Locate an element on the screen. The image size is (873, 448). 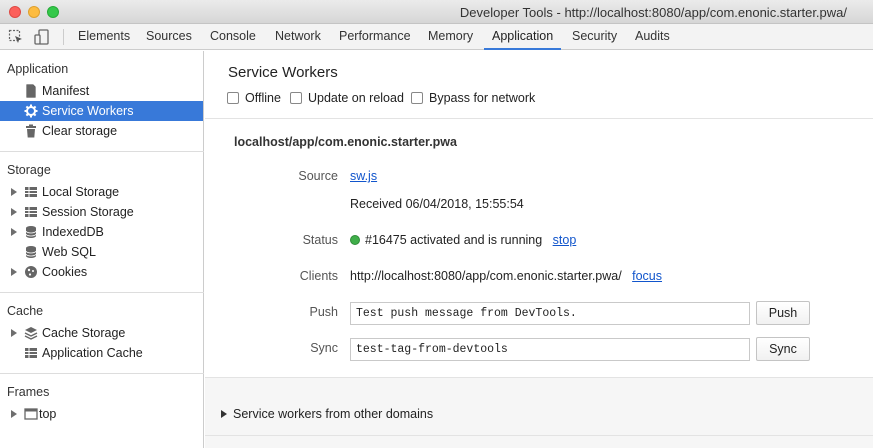
tab-audits: Audits is located at coordinates (652, 37).